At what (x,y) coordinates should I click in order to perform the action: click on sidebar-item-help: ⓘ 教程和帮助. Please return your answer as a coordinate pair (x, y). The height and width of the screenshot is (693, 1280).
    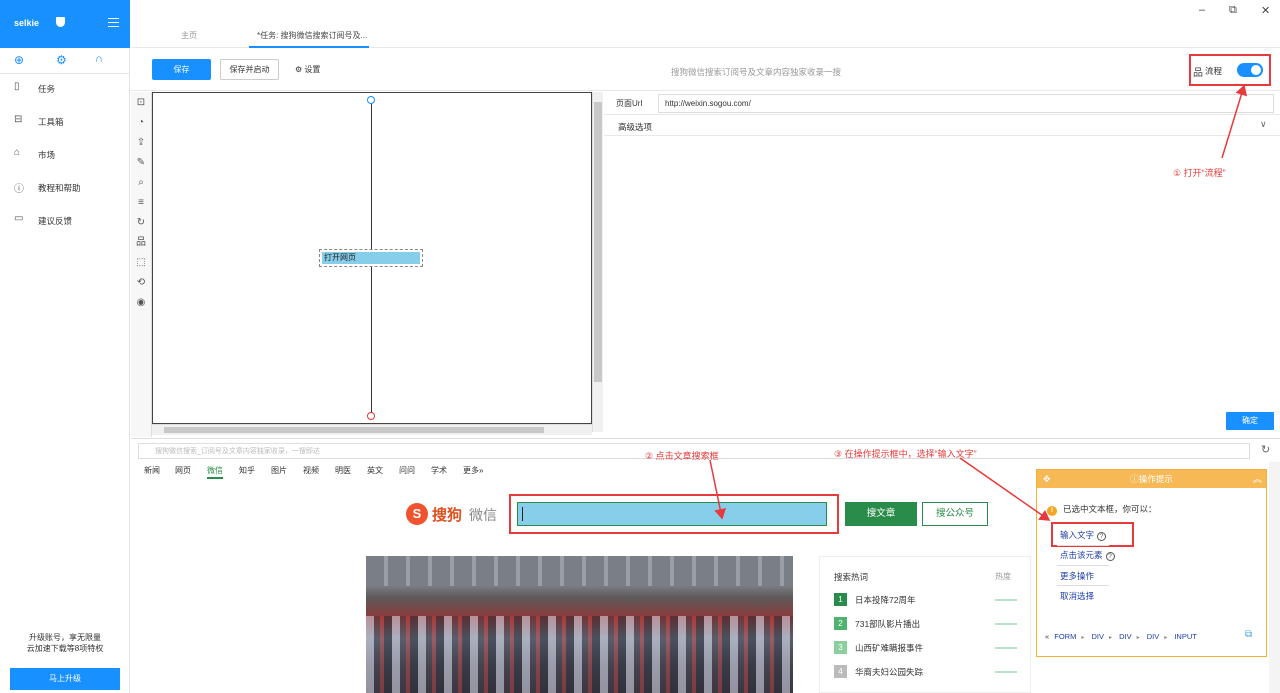
    Looking at the image, I should click on (65, 188).